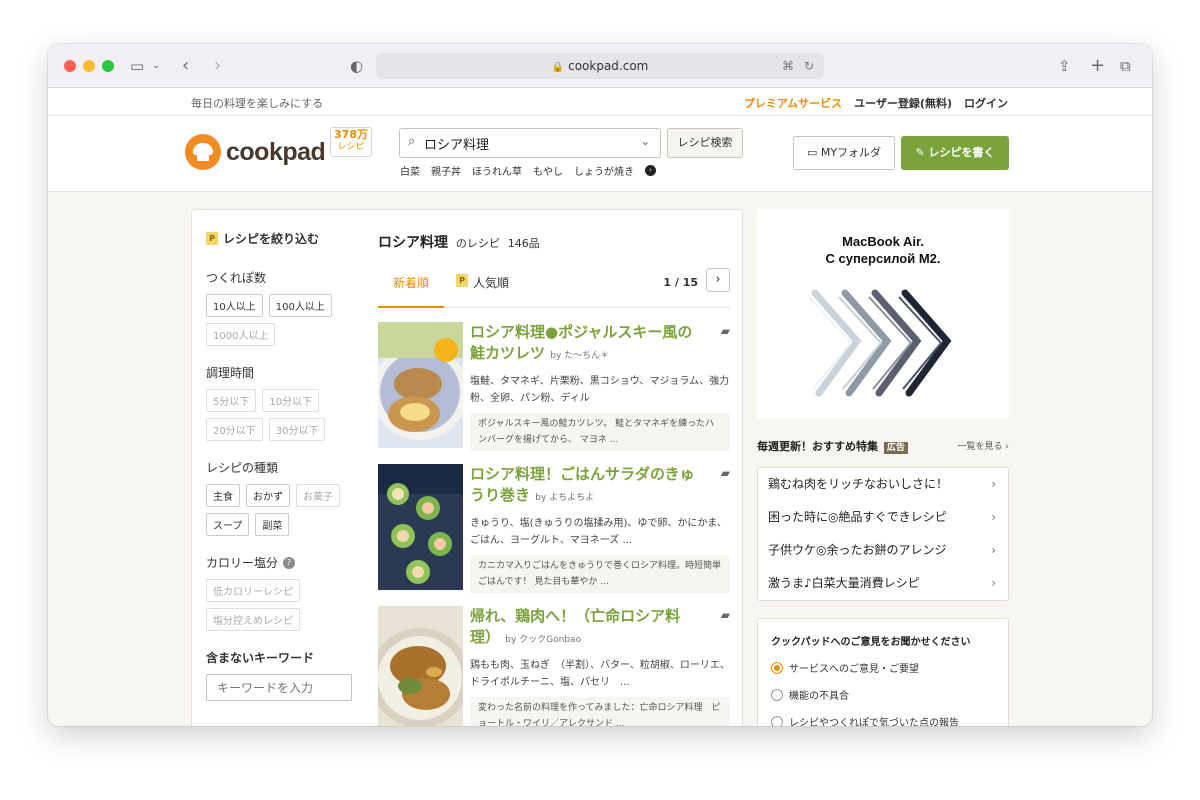 The width and height of the screenshot is (1200, 800). Describe the element at coordinates (548, 170) in the screenshot. I see `keyword-link: もやし` at that location.